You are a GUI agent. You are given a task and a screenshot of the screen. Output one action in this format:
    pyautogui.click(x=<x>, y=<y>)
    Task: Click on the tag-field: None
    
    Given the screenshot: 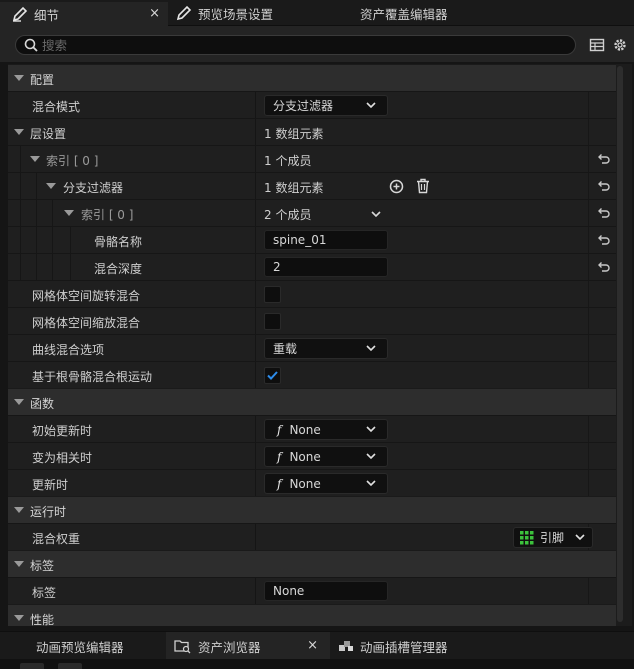 What is the action you would take?
    pyautogui.click(x=326, y=591)
    